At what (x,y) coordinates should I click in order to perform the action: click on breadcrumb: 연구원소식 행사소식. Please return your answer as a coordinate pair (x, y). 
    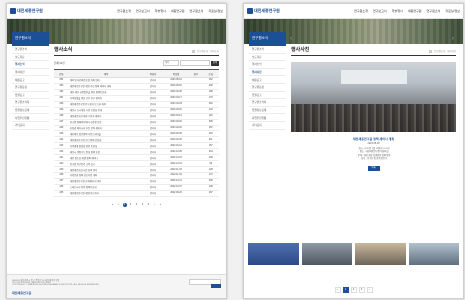
    Looking at the image, I should click on (205, 51).